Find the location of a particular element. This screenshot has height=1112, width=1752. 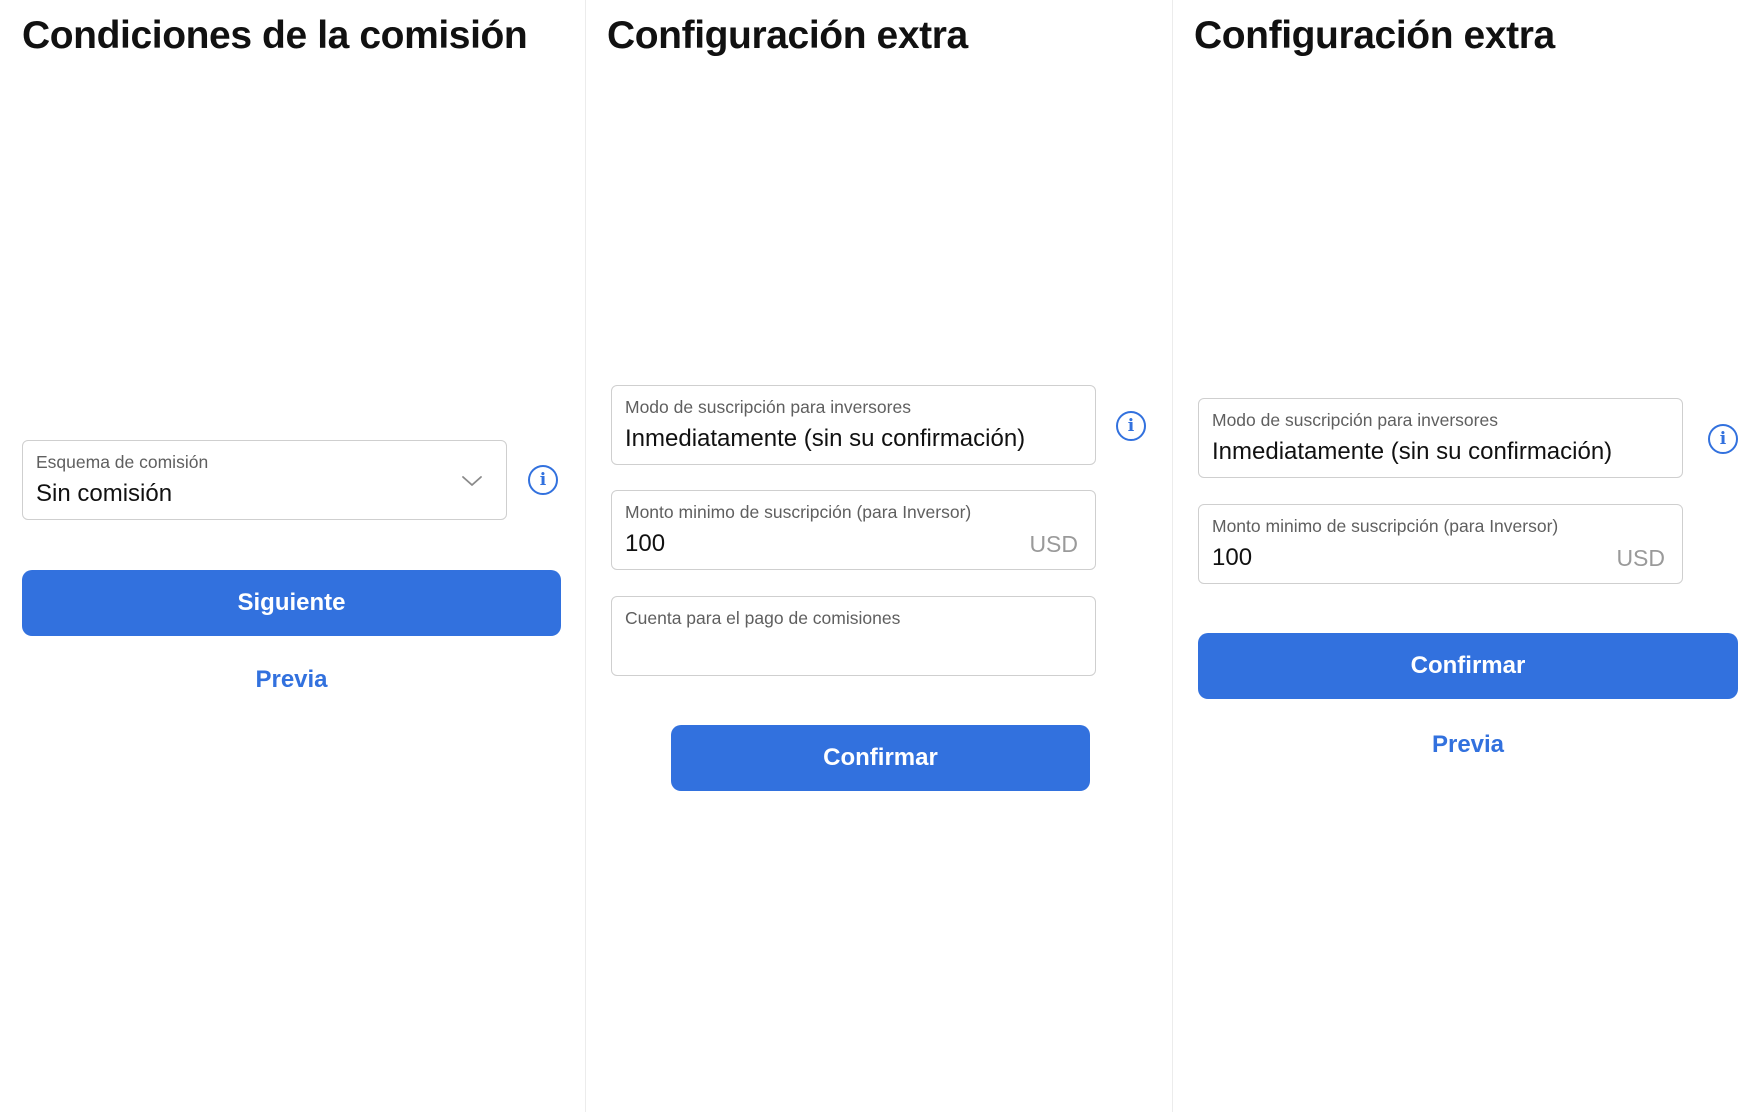

page-title: Condiciones de la comisión is located at coordinates (275, 35).